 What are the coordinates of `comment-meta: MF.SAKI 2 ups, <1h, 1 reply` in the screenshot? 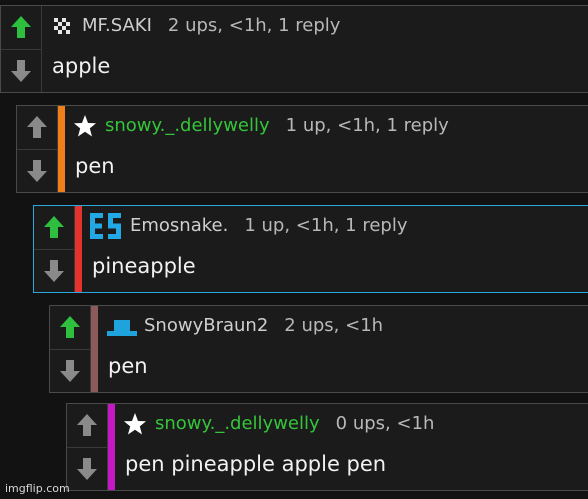 It's located at (195, 26).